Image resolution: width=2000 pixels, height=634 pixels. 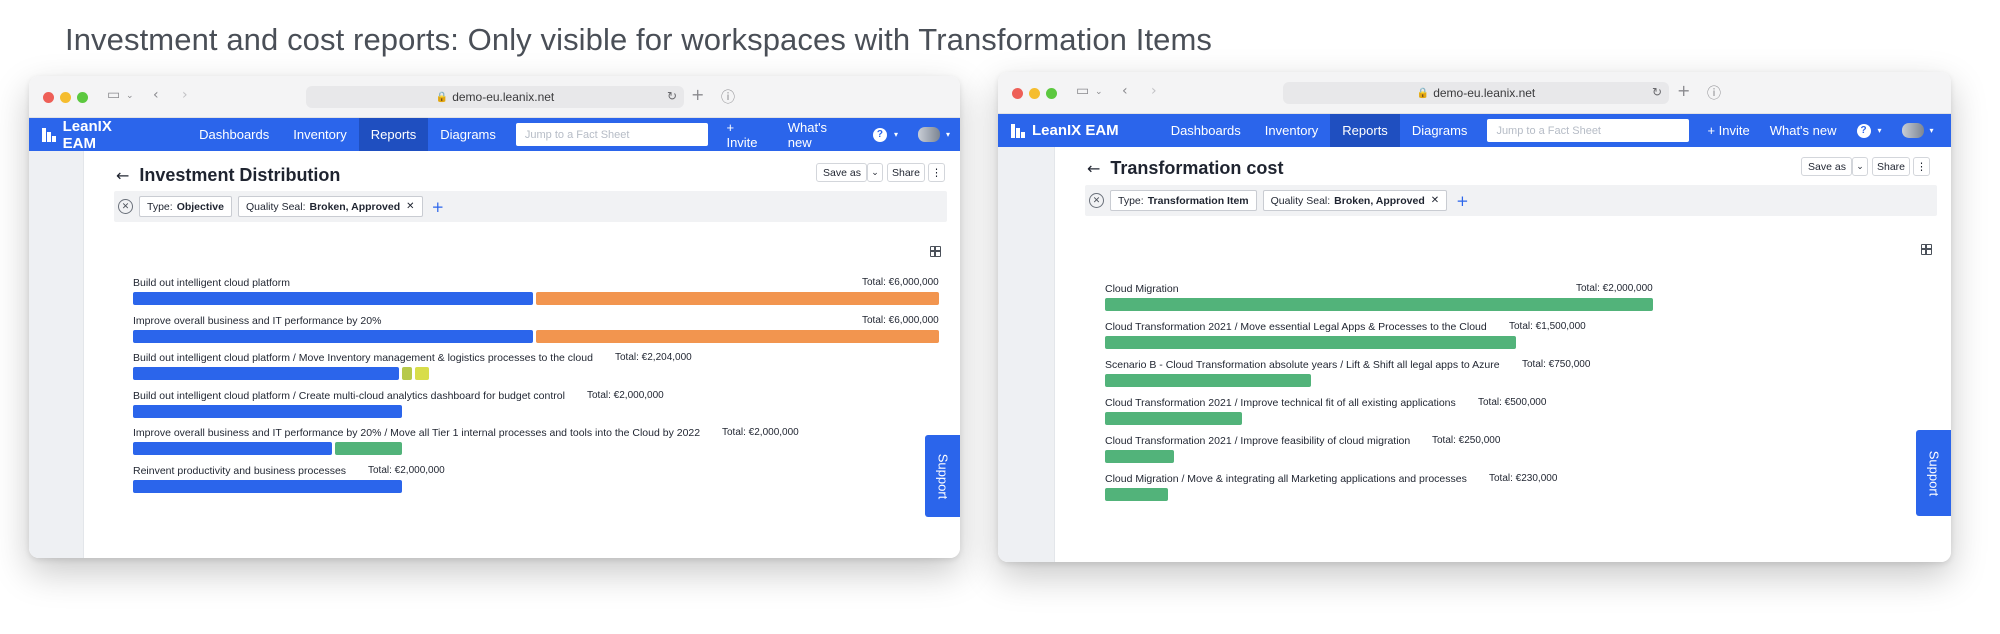 What do you see at coordinates (1912, 130) in the screenshot?
I see `avatar` at bounding box center [1912, 130].